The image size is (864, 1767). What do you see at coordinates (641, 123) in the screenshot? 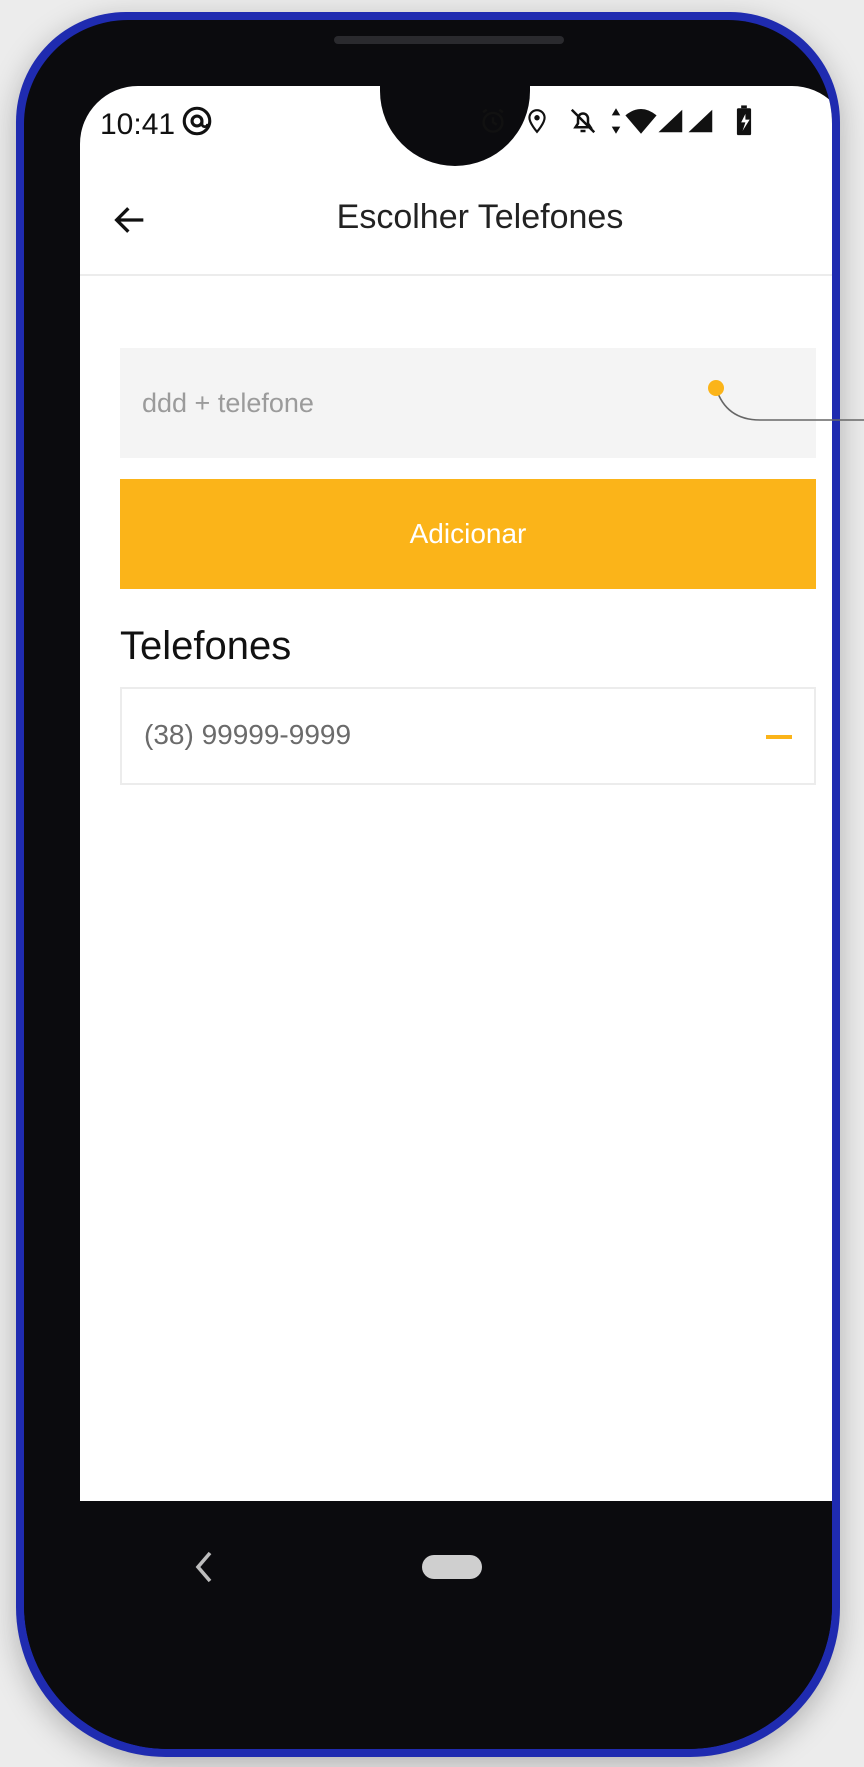
I see `wifi-icon` at bounding box center [641, 123].